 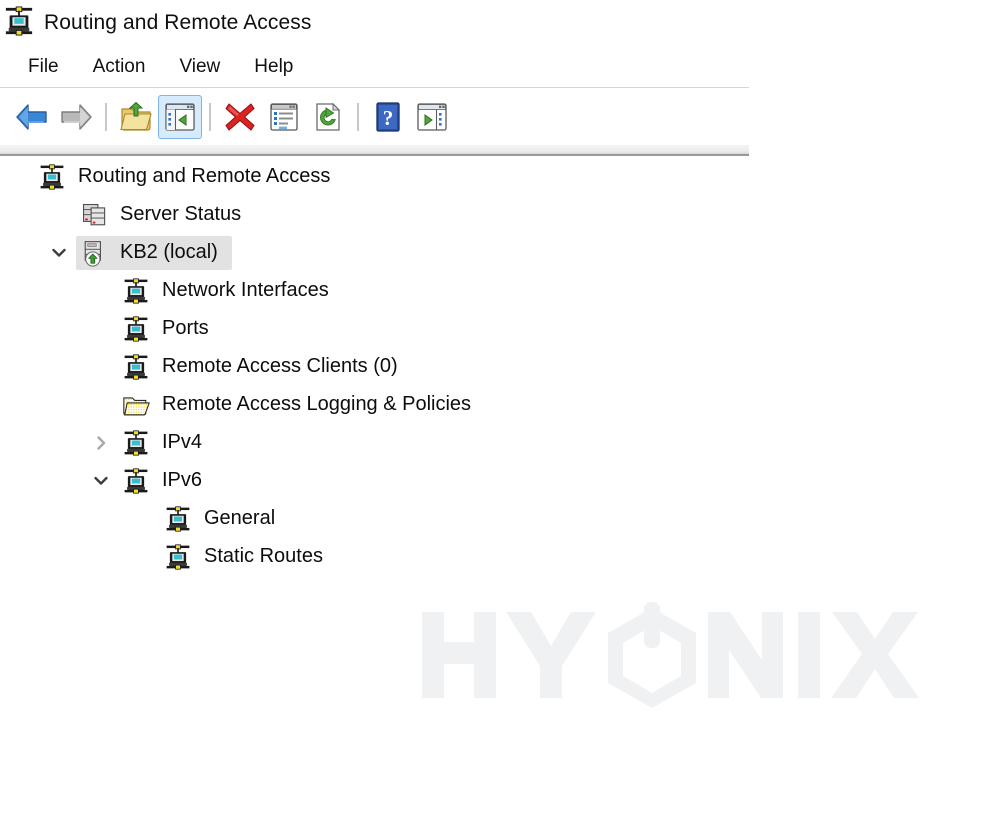 I want to click on toolbar-bottom-line, so click(x=374, y=155).